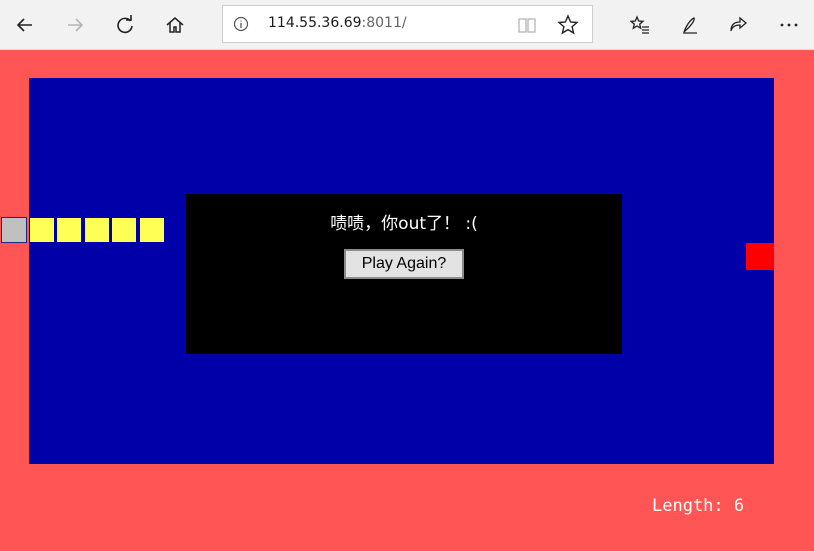  I want to click on favorites-list-icon, so click(640, 25).